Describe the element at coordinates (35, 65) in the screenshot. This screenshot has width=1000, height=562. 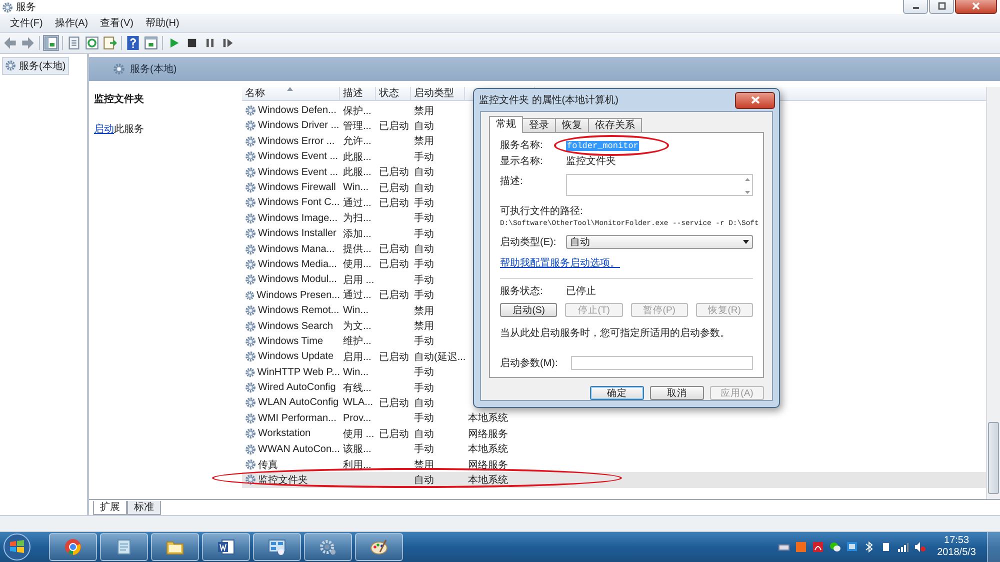
I see `tree-item: 服务(本地)` at that location.